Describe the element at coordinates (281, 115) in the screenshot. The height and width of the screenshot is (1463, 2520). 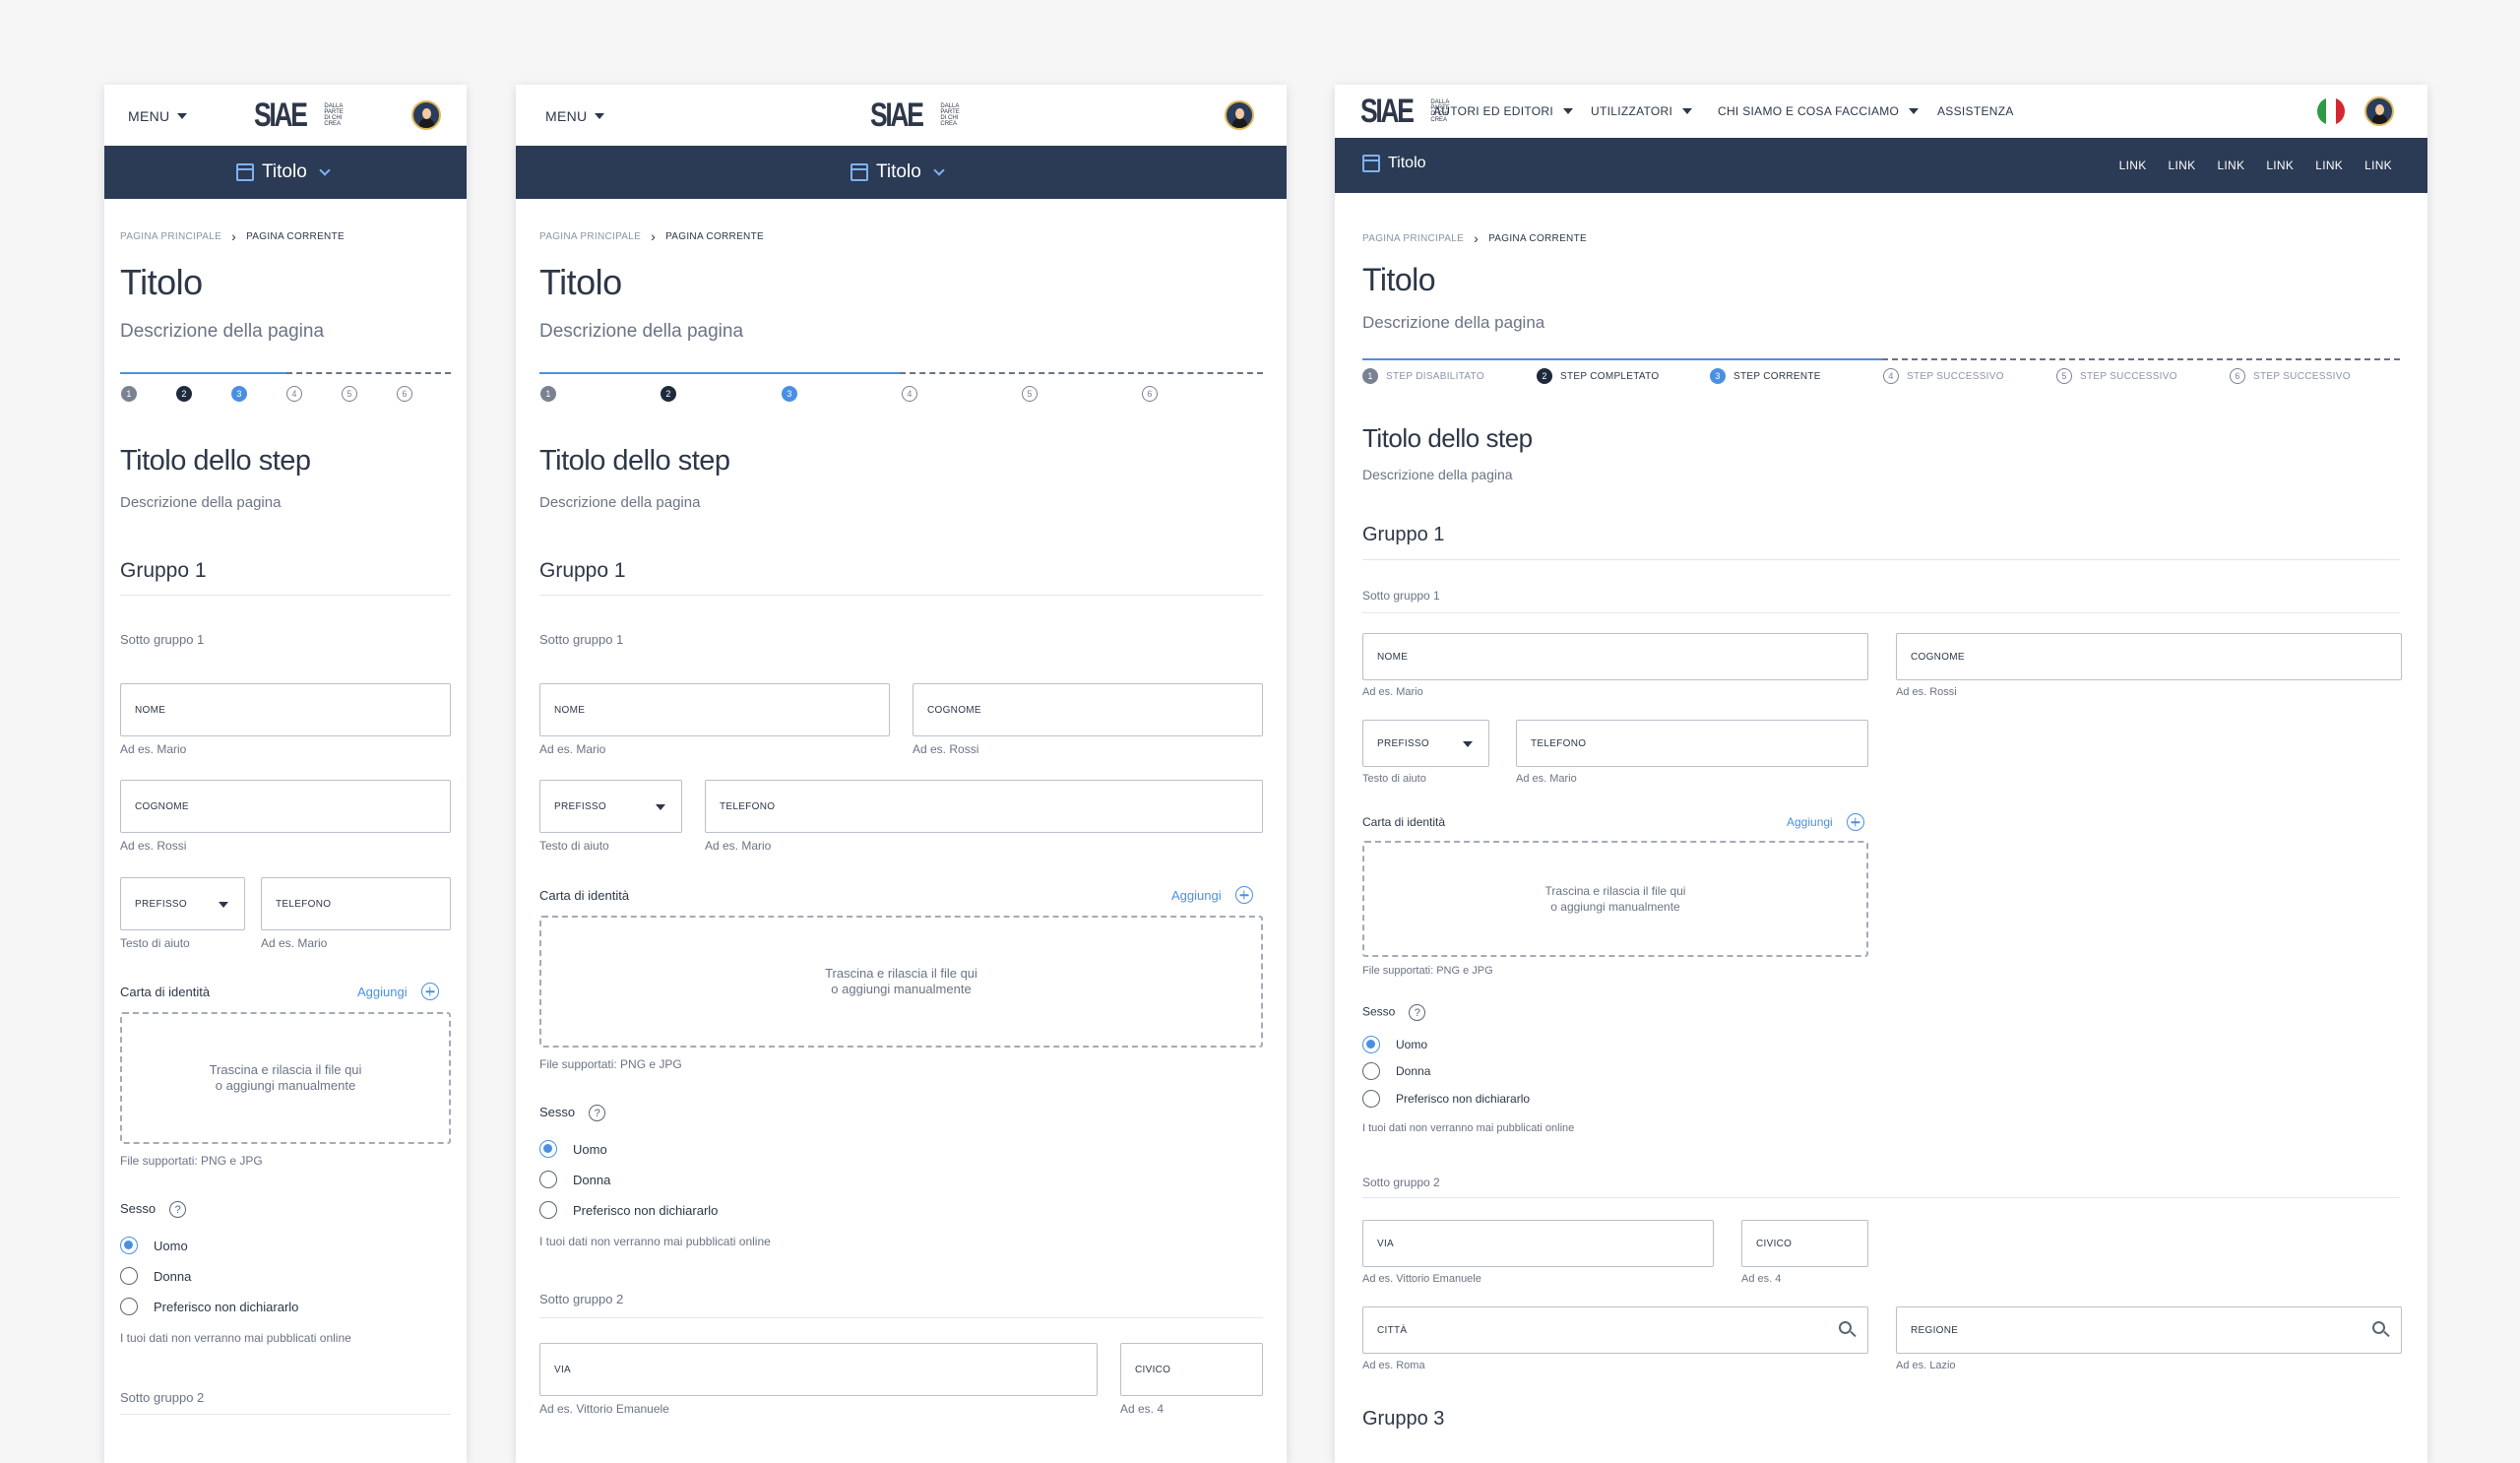
I see `logo-word: SIAE` at that location.